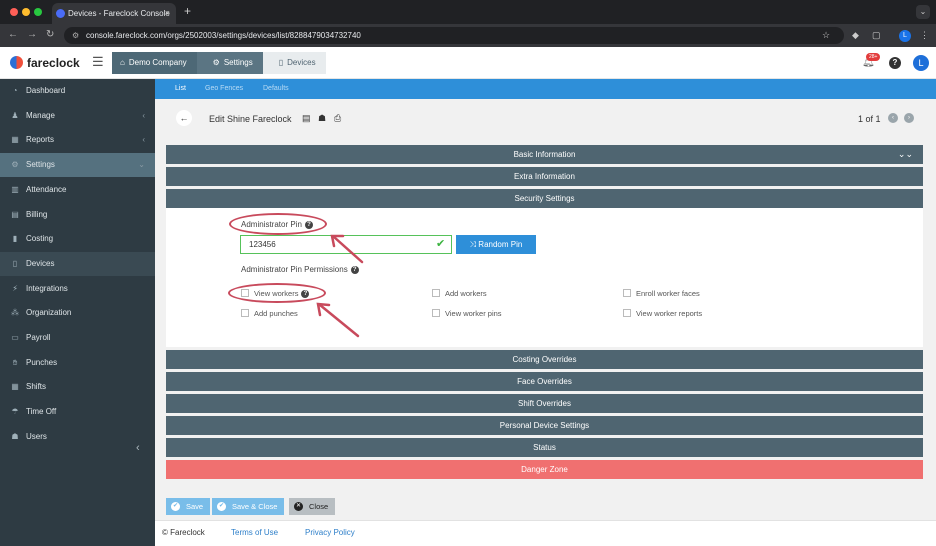 The height and width of the screenshot is (546, 936). I want to click on privacy-link: Privacy Policy, so click(330, 532).